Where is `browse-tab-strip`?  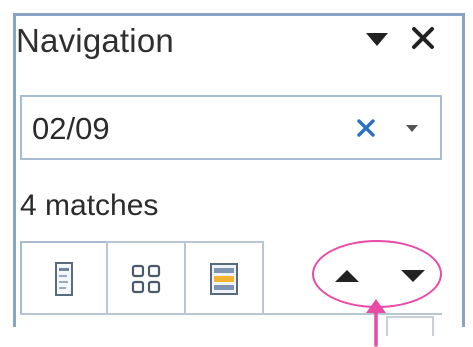
browse-tab-strip is located at coordinates (142, 278).